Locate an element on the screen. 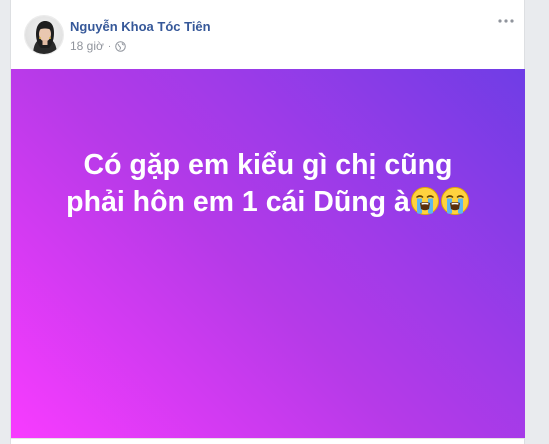 The width and height of the screenshot is (549, 444). avatar-image is located at coordinates (44, 35).